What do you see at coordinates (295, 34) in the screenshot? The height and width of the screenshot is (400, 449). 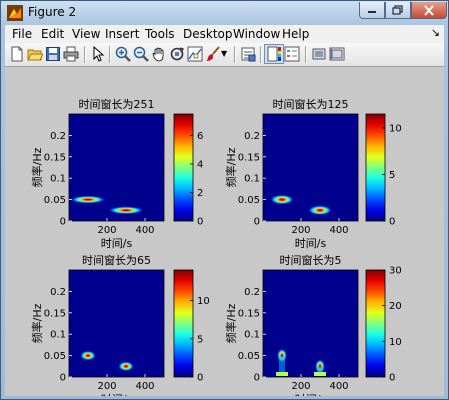 I see `menu-help: Help` at bounding box center [295, 34].